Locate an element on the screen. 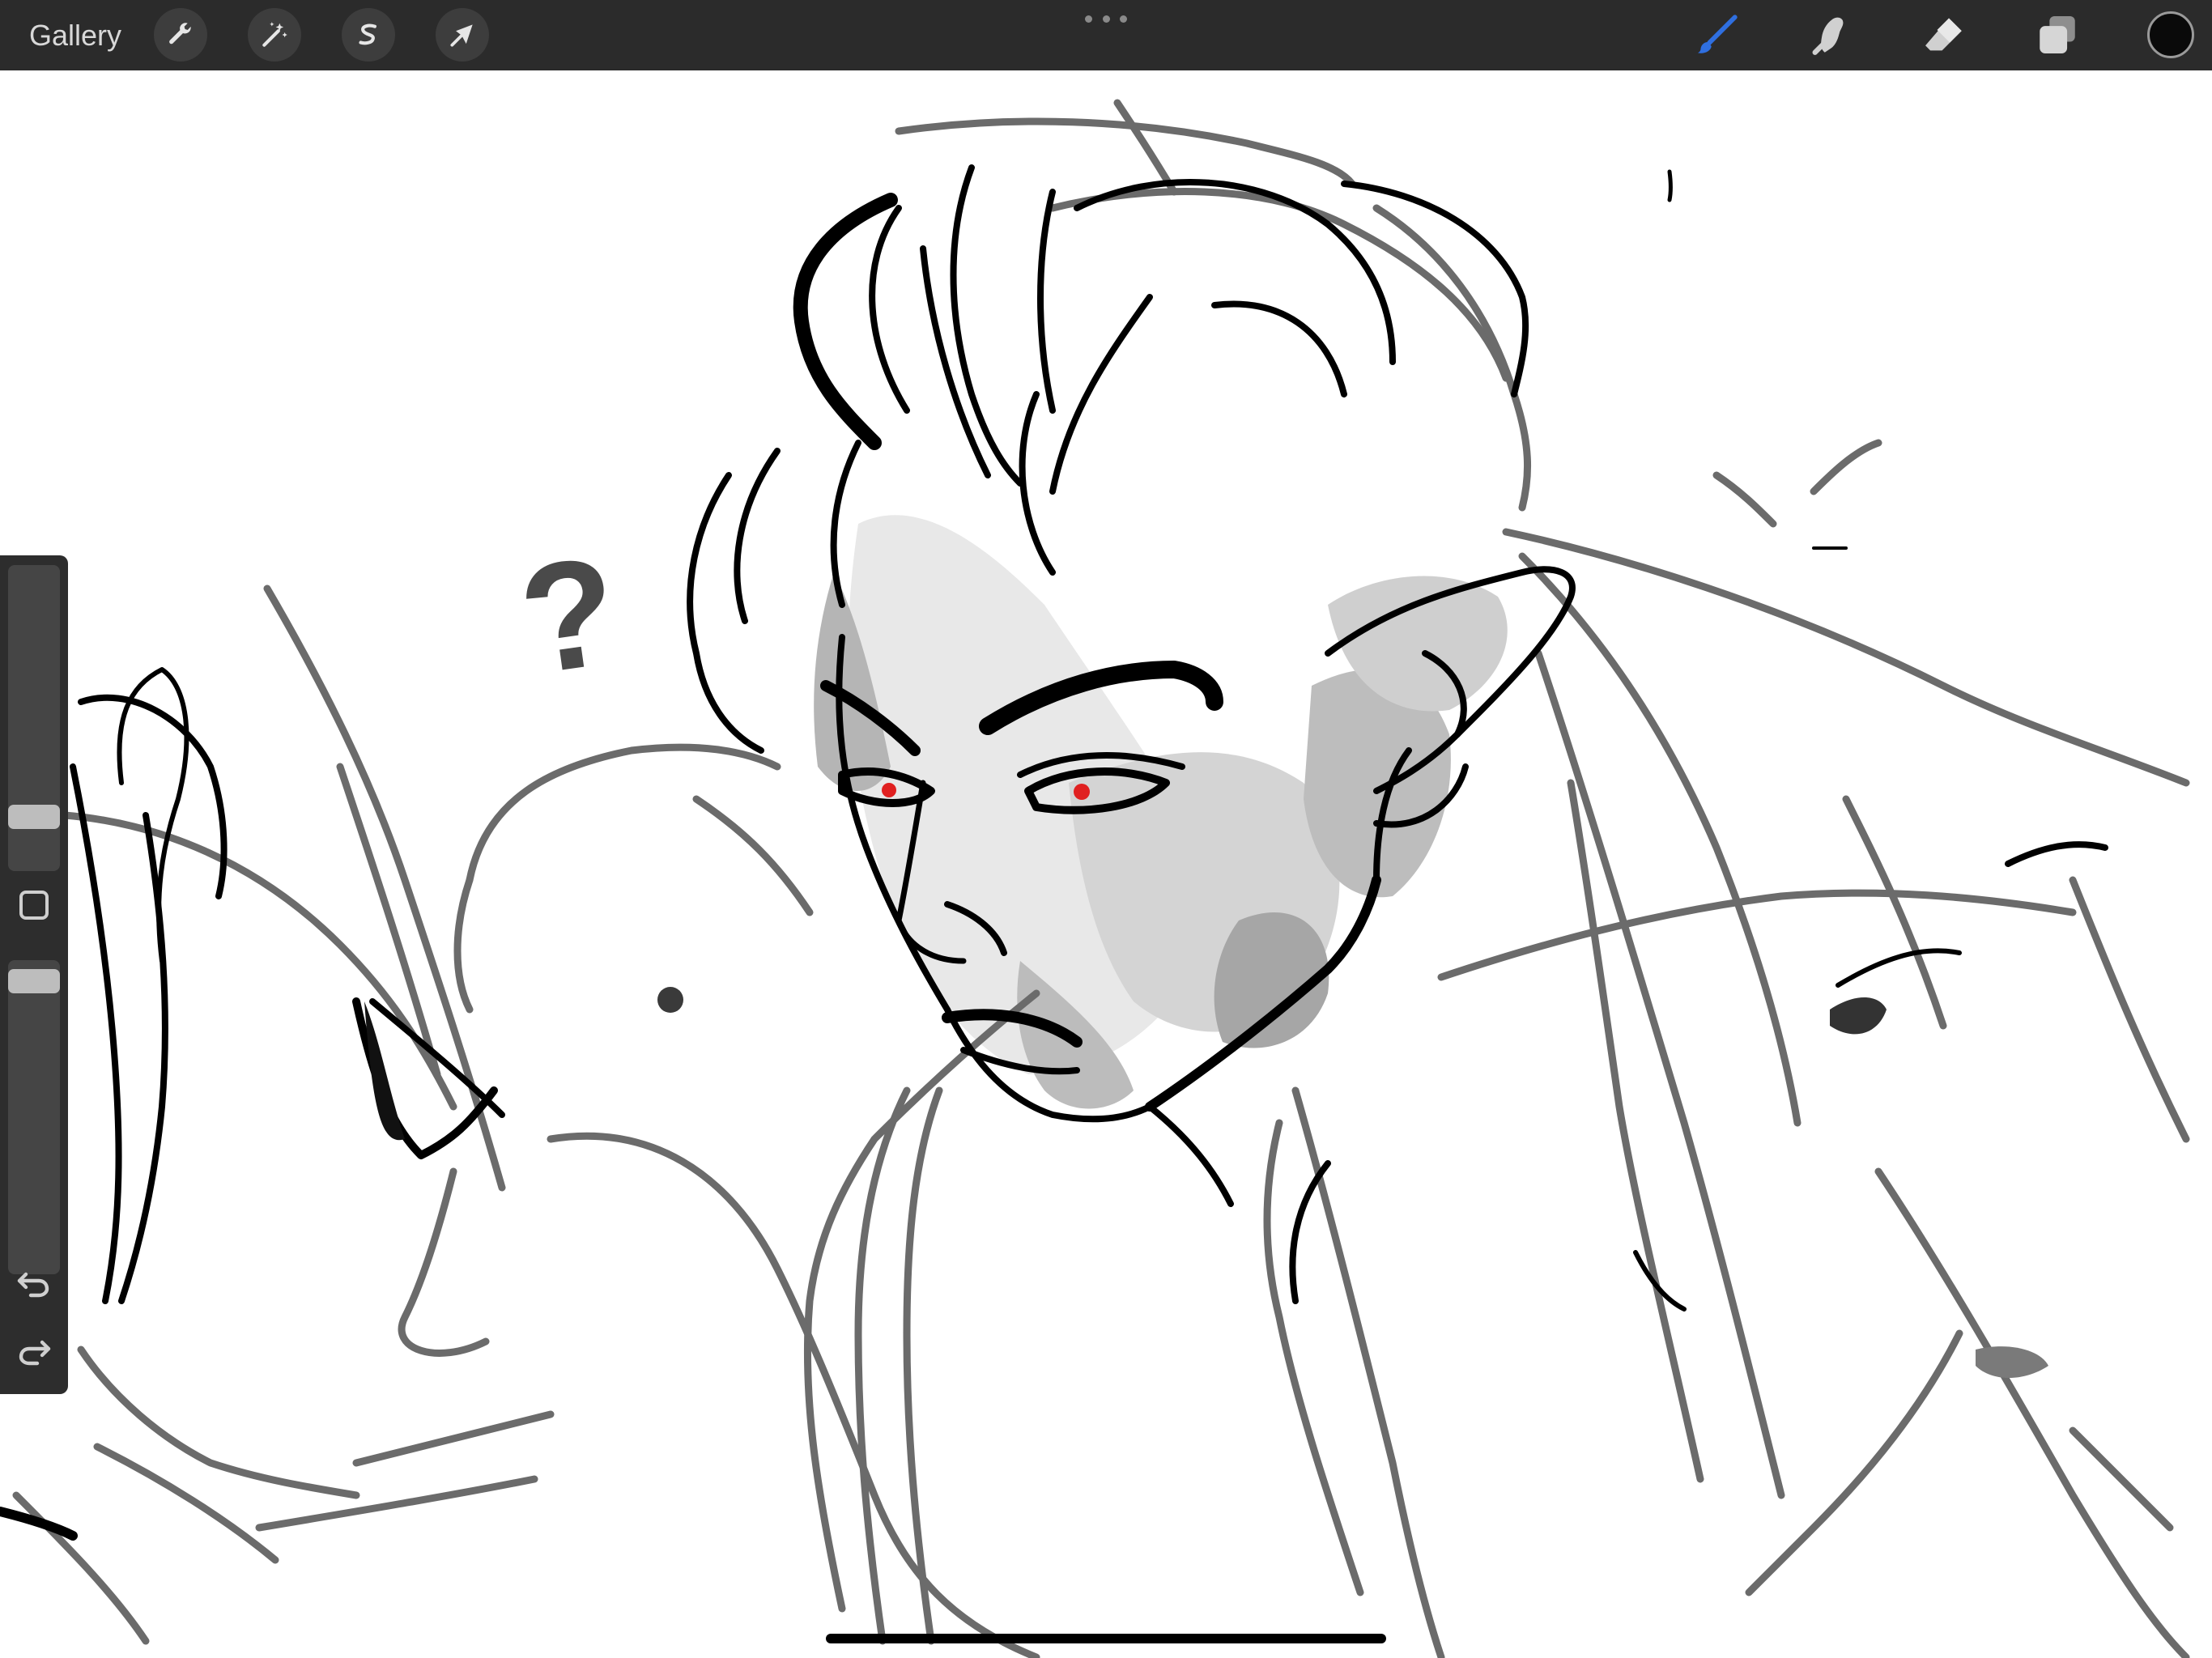 The height and width of the screenshot is (1658, 2212). undo-button is located at coordinates (34, 1282).